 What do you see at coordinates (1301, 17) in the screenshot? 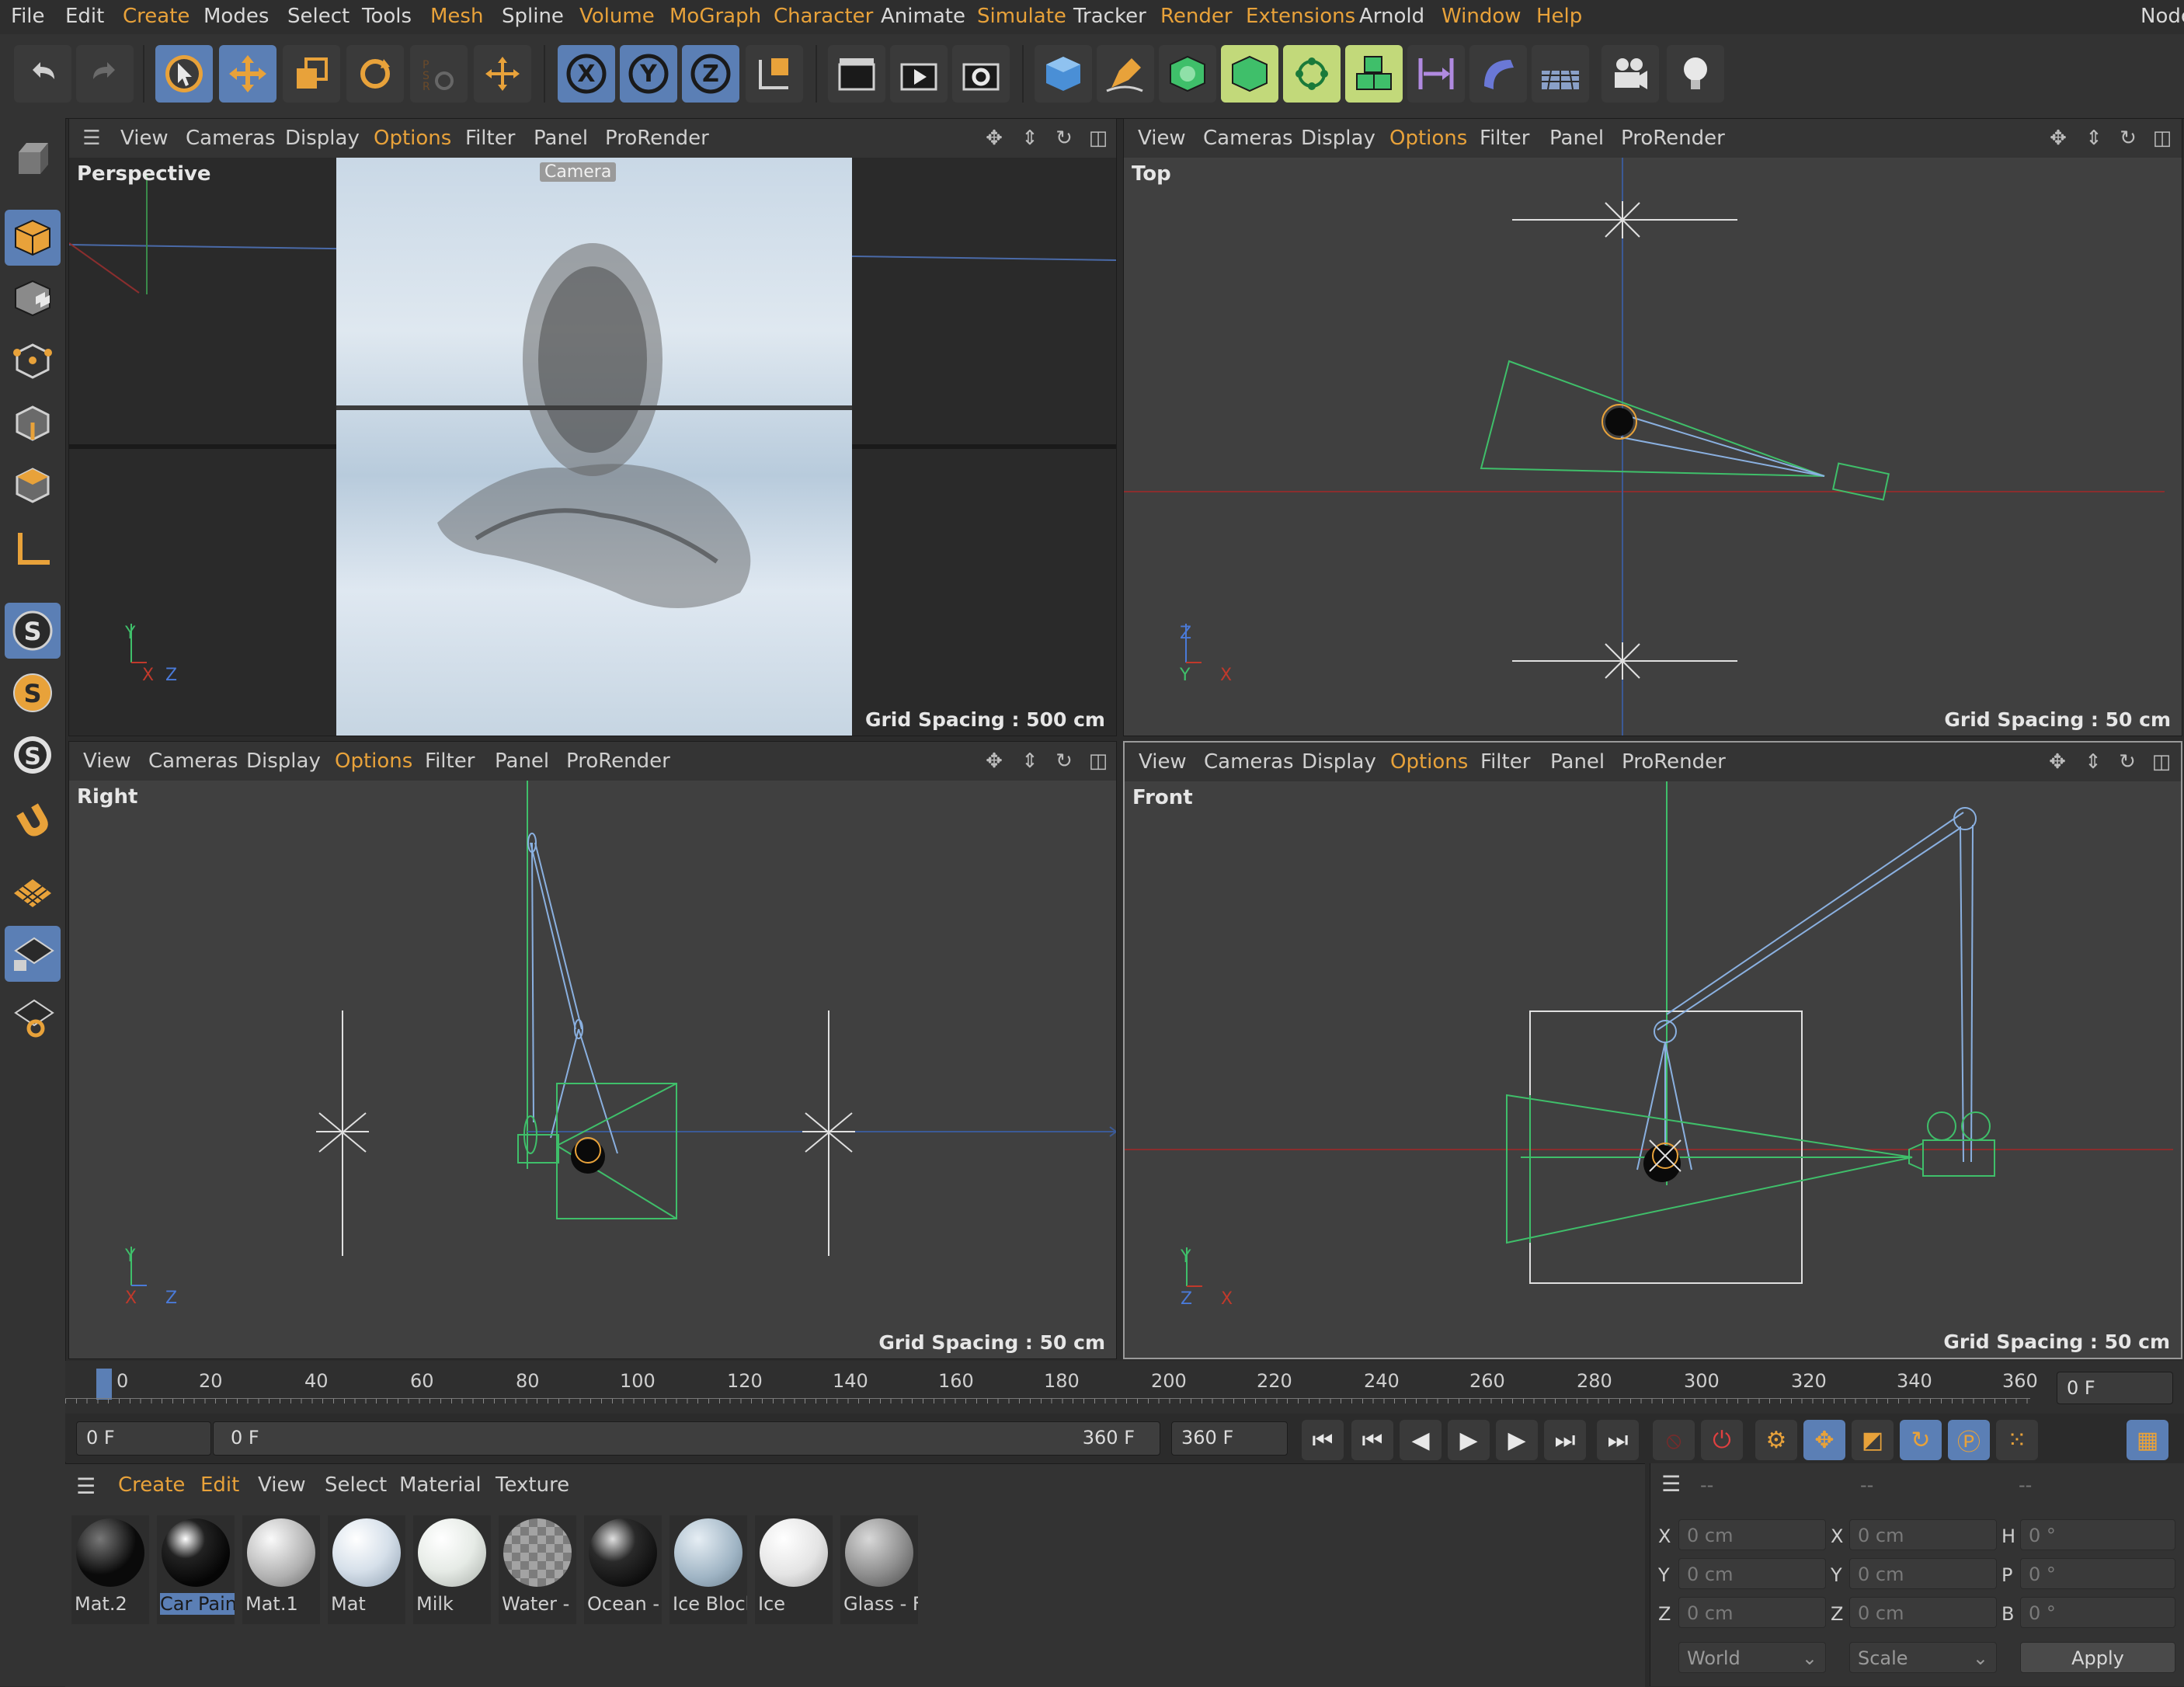
I see `menu-extensions: Extensions` at bounding box center [1301, 17].